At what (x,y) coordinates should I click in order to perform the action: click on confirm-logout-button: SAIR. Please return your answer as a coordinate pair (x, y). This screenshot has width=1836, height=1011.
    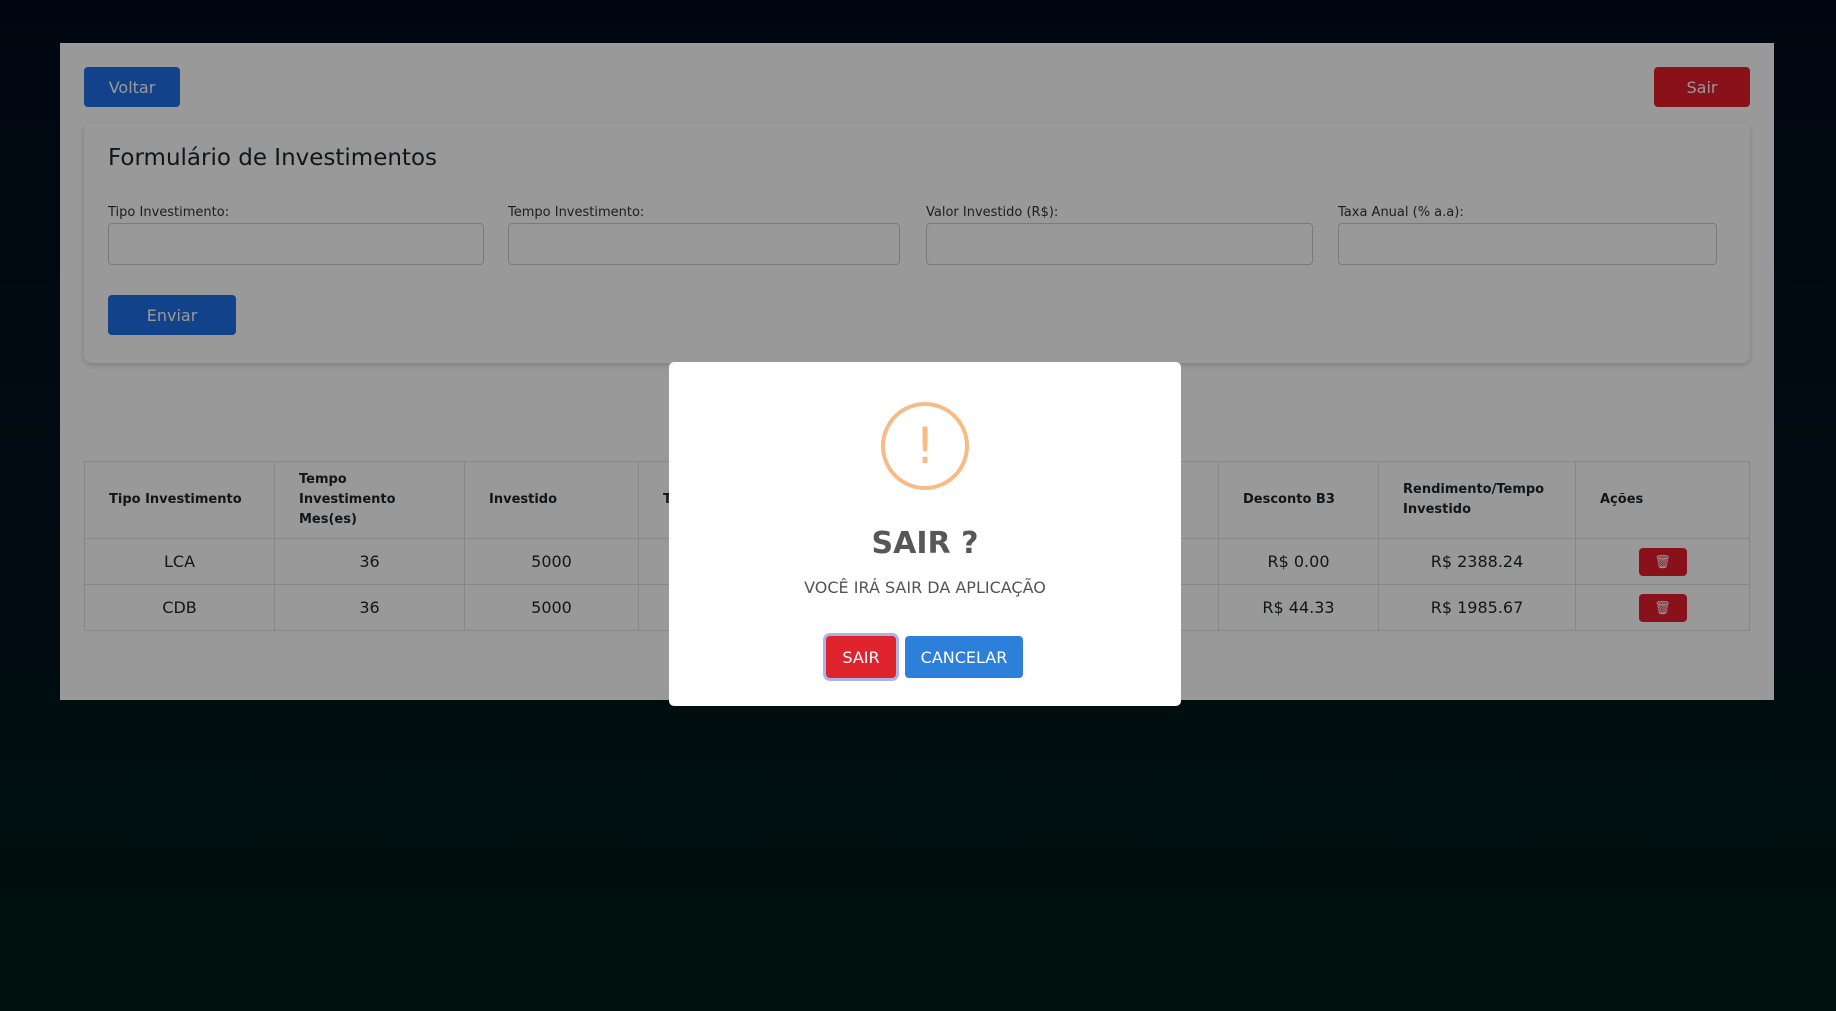
    Looking at the image, I should click on (861, 657).